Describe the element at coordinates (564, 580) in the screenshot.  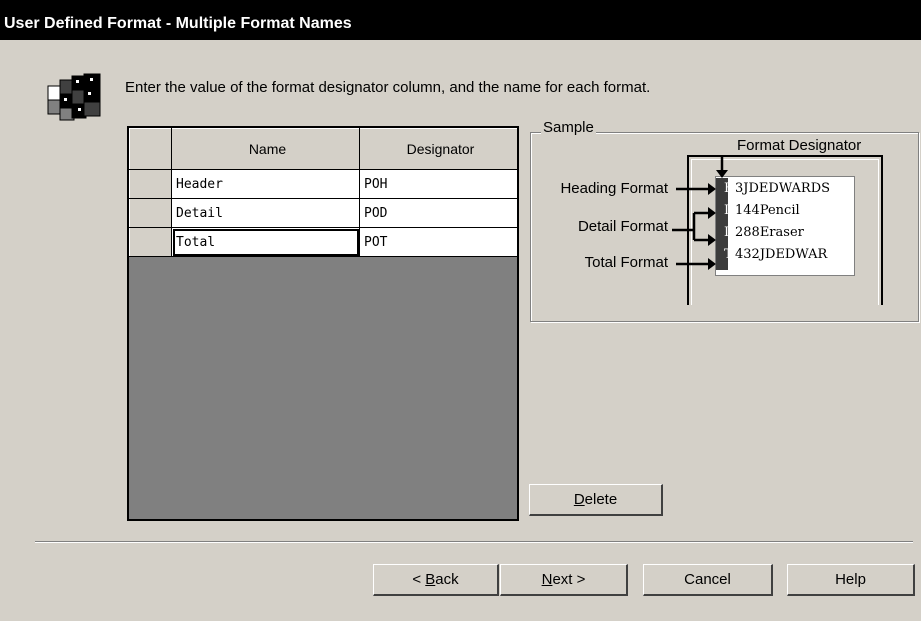
I see `next-button: Next >` at that location.